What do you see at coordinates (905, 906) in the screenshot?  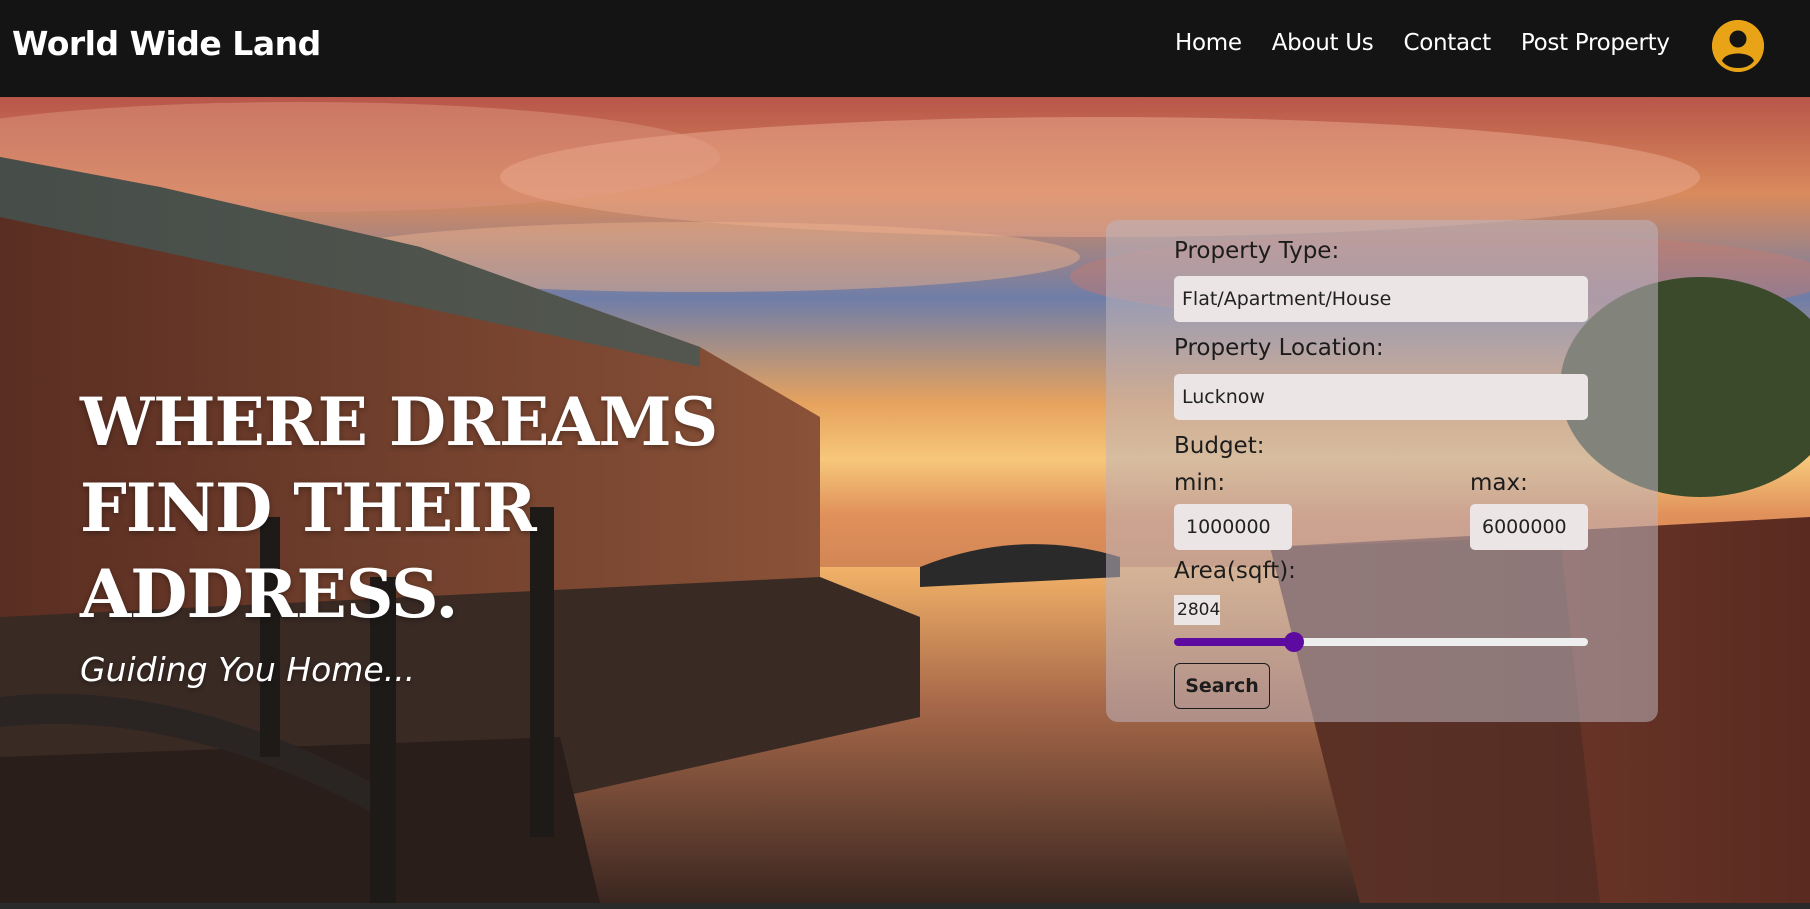 I see `page-bottom-edge` at bounding box center [905, 906].